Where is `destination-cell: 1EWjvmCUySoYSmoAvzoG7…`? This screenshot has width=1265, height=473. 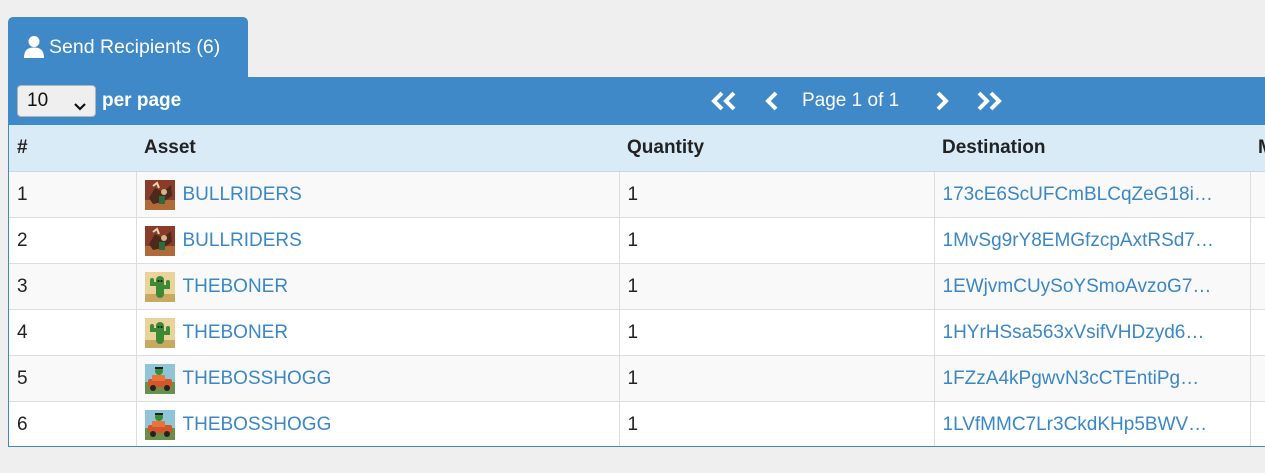
destination-cell: 1EWjvmCUySoYSmoAvzoG7… is located at coordinates (1092, 286).